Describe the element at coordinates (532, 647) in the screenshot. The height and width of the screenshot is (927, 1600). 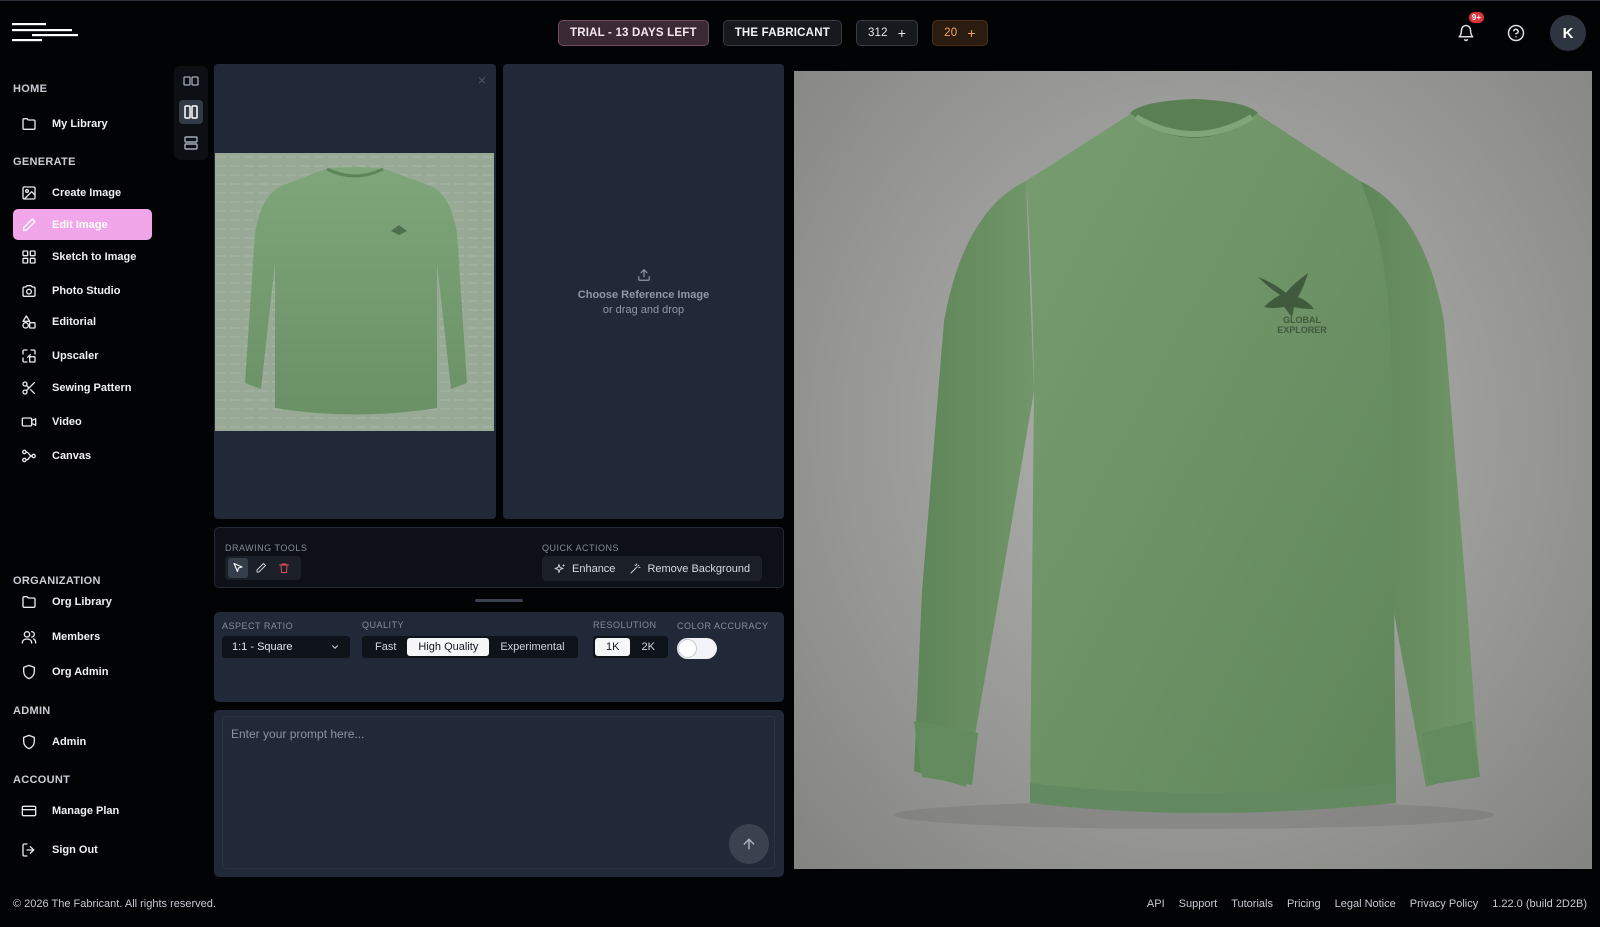
I see `quality-experimental-option: Experimental` at that location.